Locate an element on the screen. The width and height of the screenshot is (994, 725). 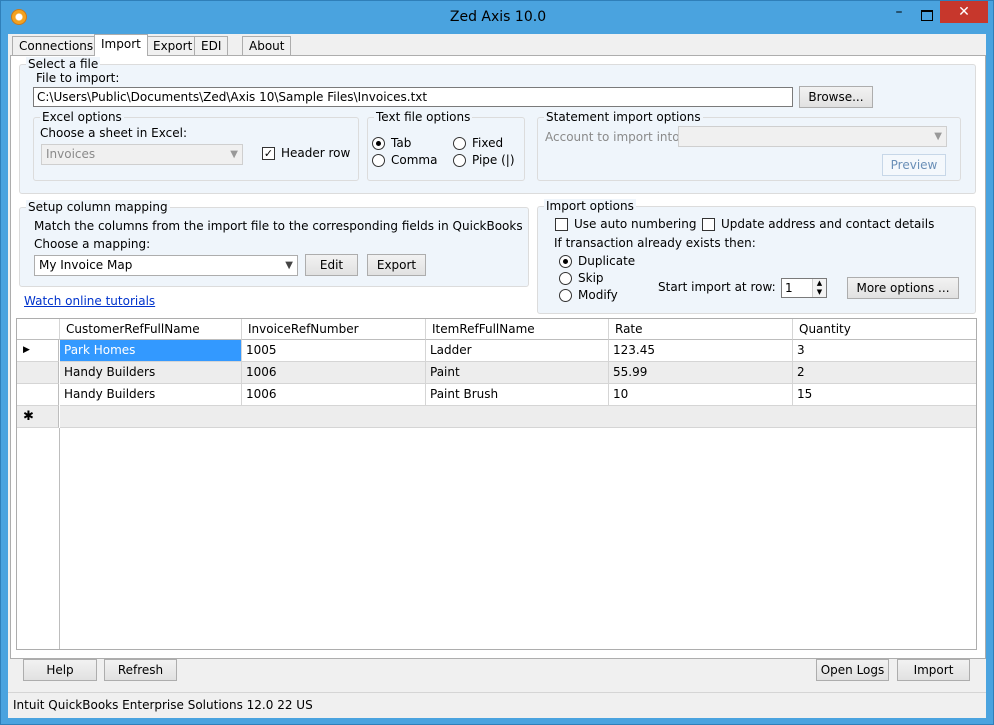
minimize-button: – is located at coordinates (899, 15).